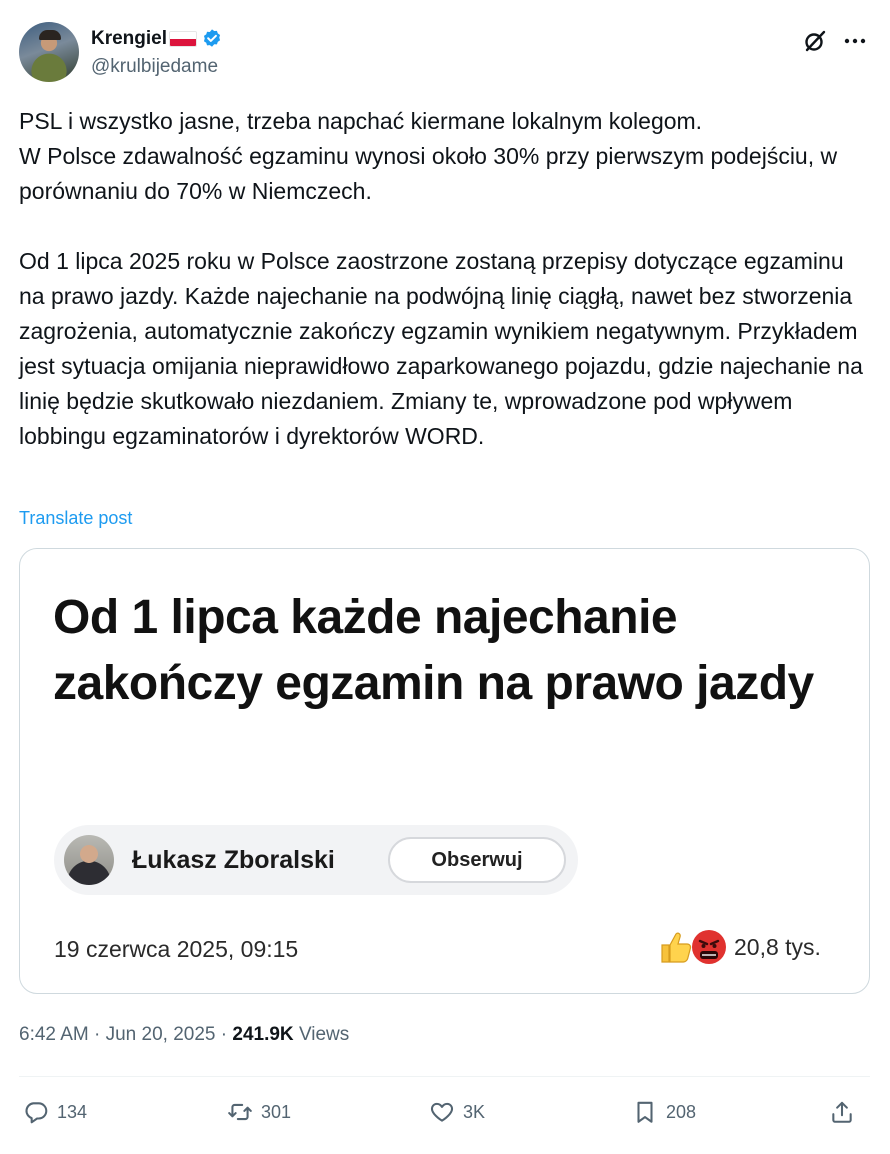 Image resolution: width=890 pixels, height=1154 pixels. What do you see at coordinates (89, 860) in the screenshot?
I see `article-author-avatar` at bounding box center [89, 860].